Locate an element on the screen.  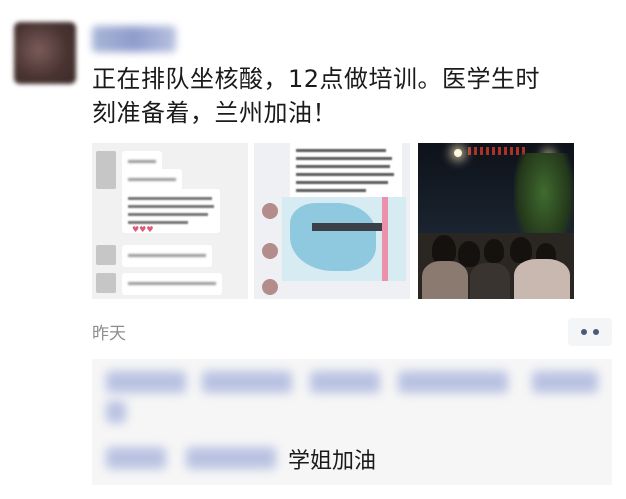
photo-chat-screenshot: ♥♥♥ is located at coordinates (170, 221).